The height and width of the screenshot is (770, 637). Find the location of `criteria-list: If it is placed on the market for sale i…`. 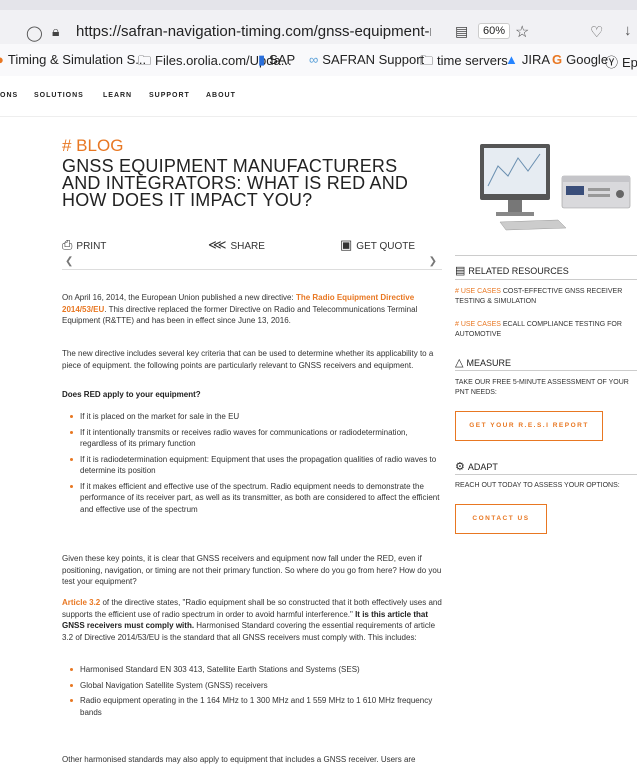

criteria-list: If it is placed on the market for sale i… is located at coordinates (256, 465).